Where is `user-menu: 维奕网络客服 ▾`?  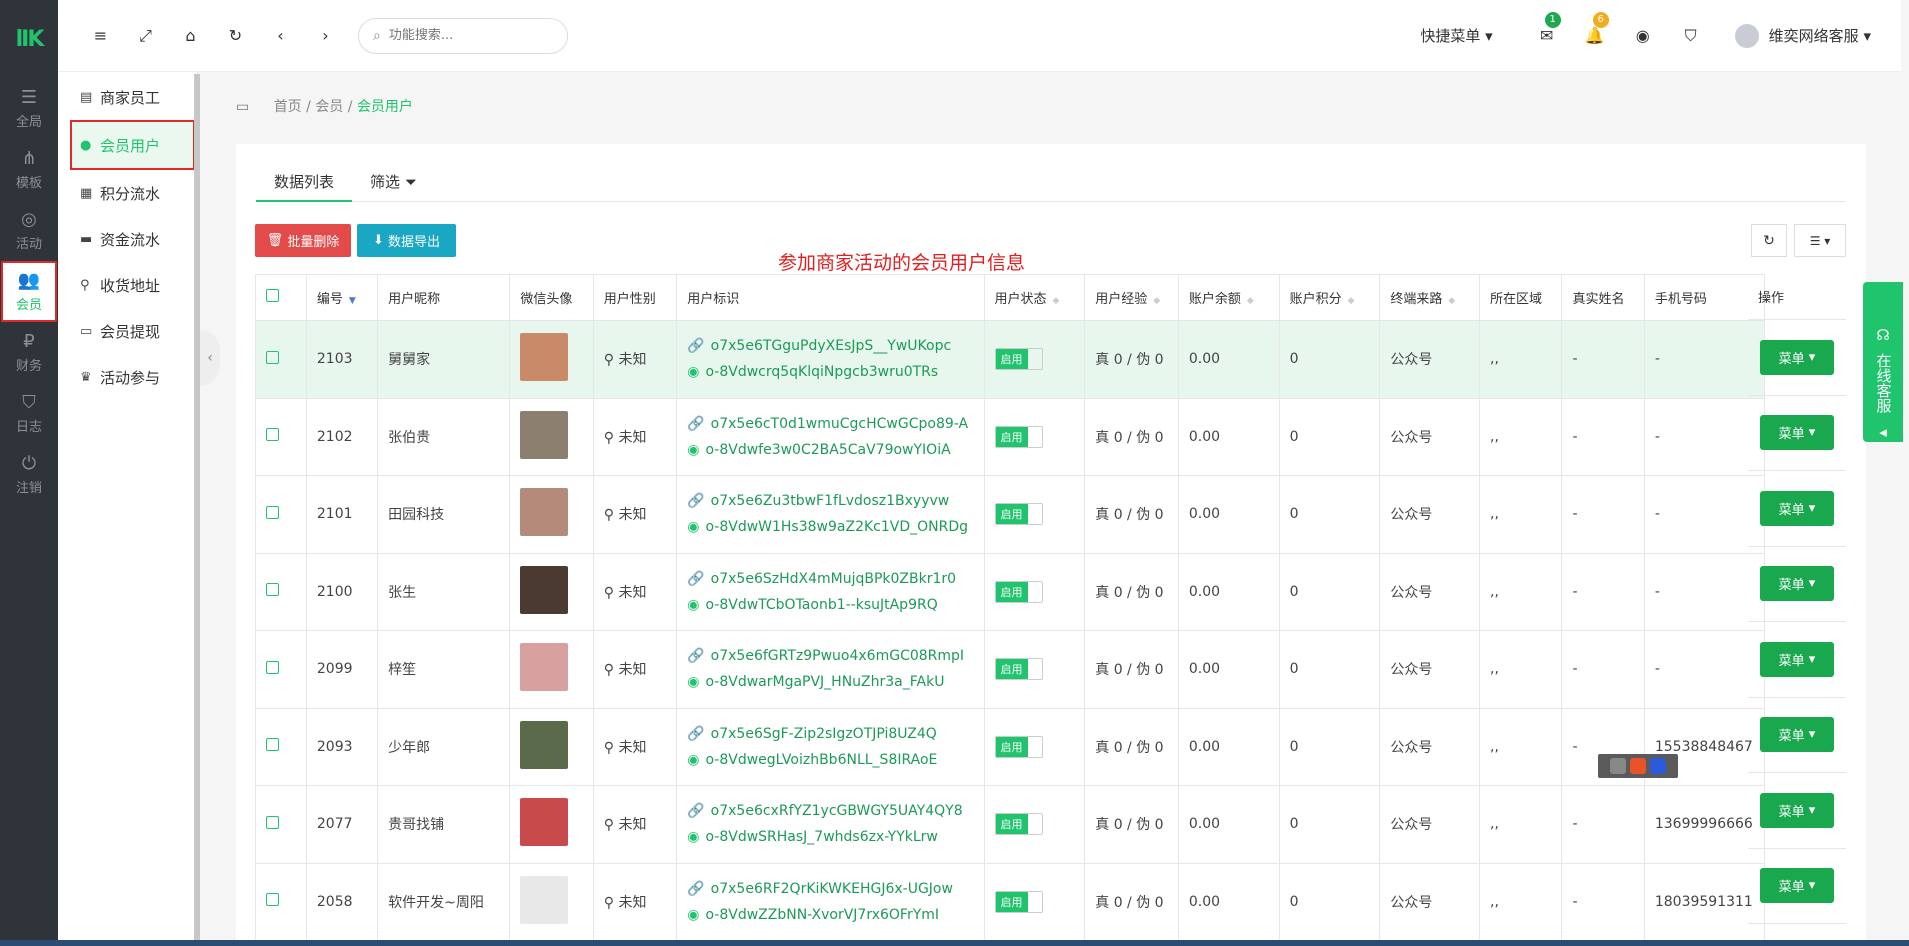 user-menu: 维奕网络客服 ▾ is located at coordinates (1802, 35).